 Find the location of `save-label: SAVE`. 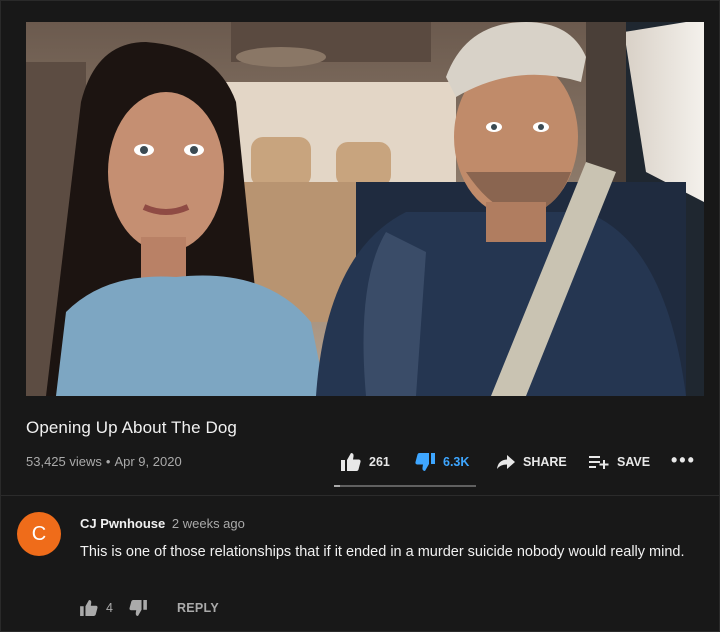

save-label: SAVE is located at coordinates (634, 462).